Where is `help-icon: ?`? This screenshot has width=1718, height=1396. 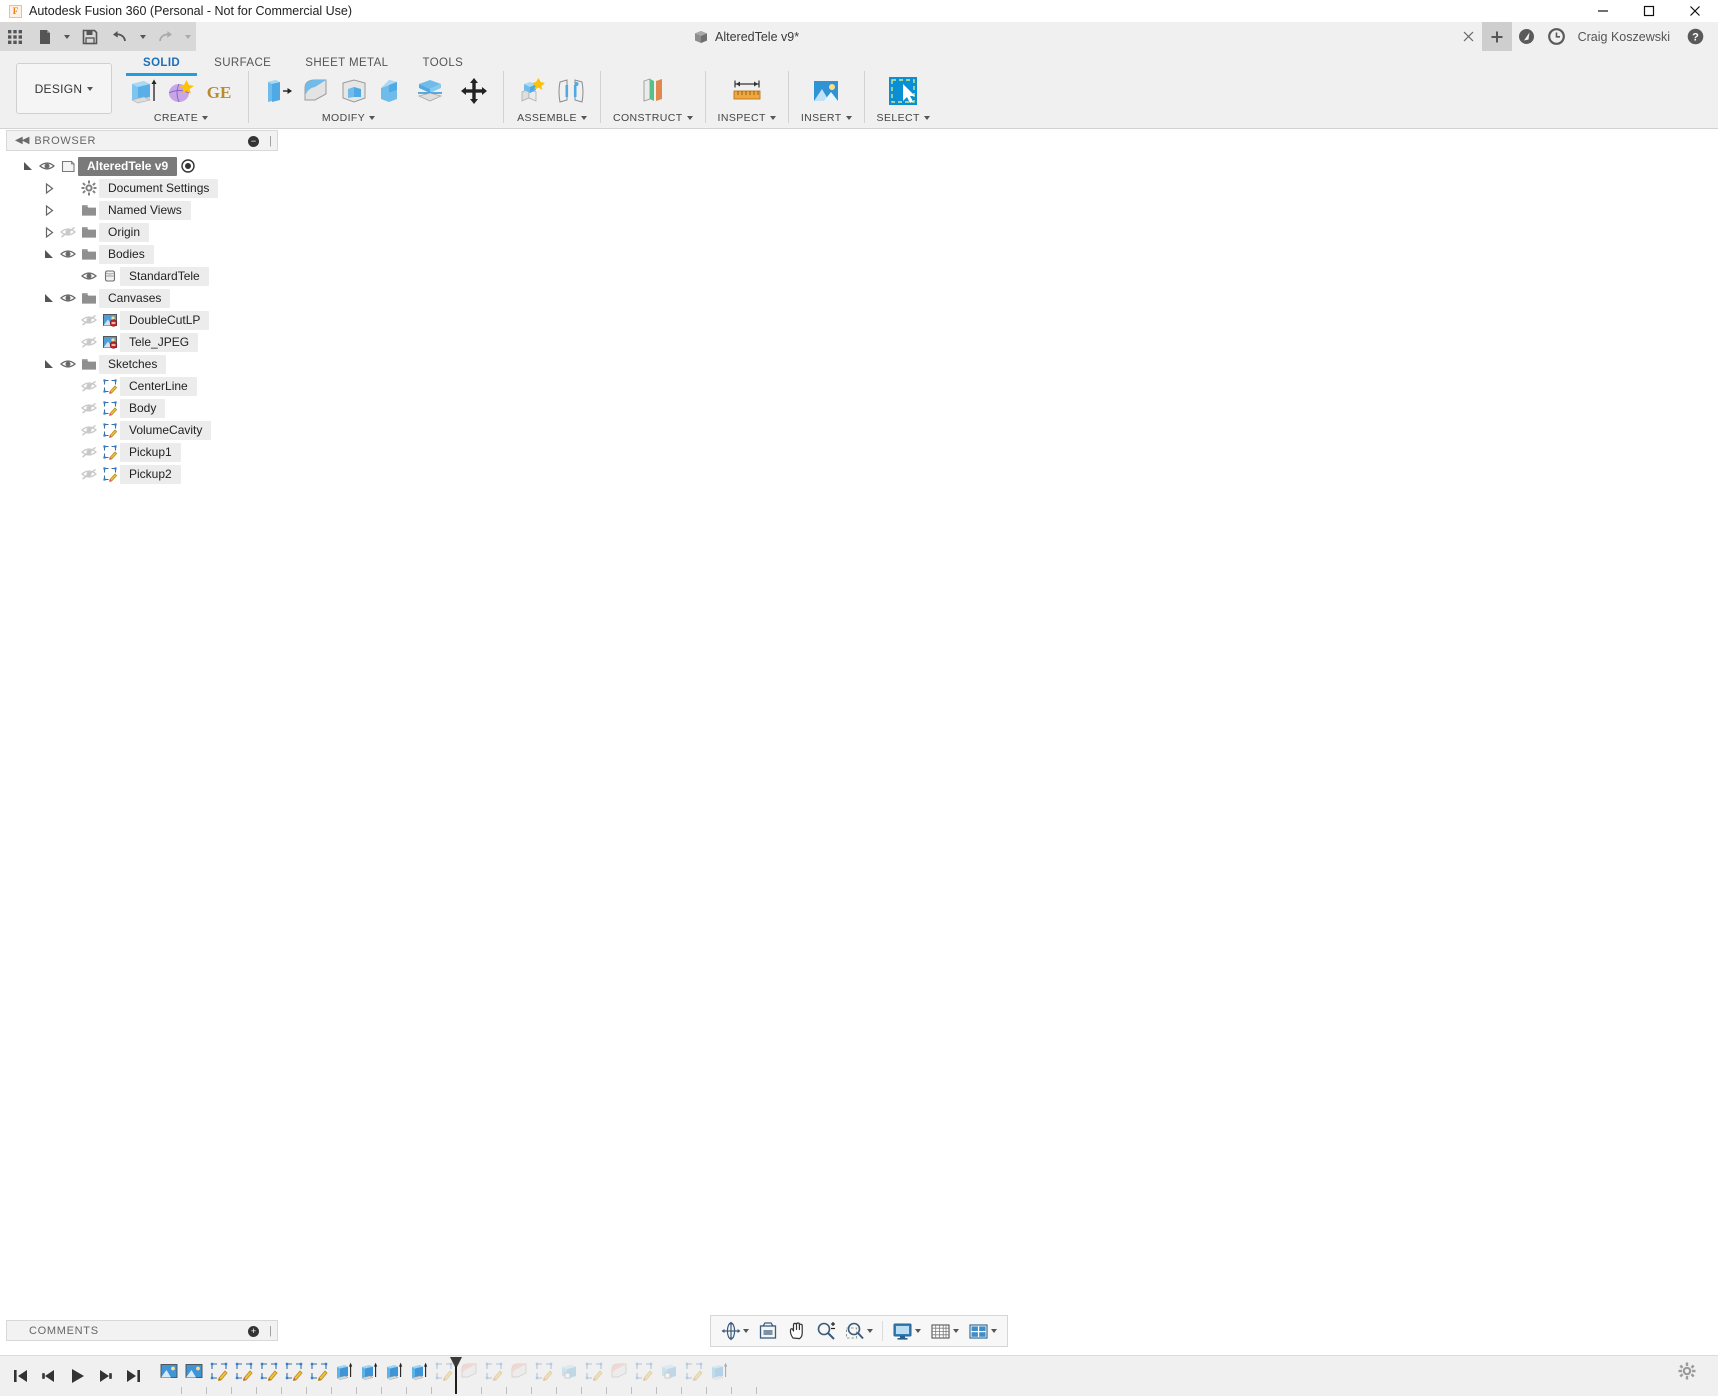 help-icon: ? is located at coordinates (1695, 36).